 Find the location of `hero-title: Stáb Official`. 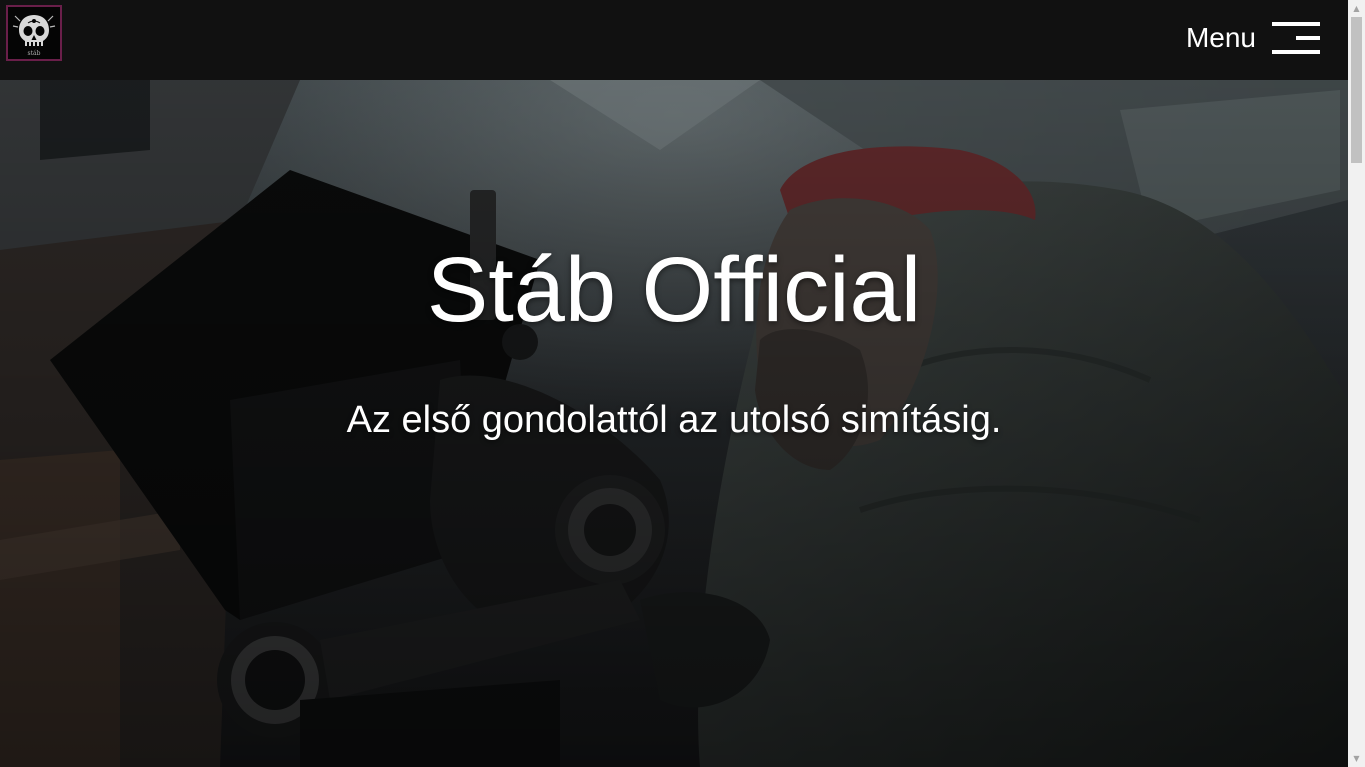

hero-title: Stáb Official is located at coordinates (674, 290).